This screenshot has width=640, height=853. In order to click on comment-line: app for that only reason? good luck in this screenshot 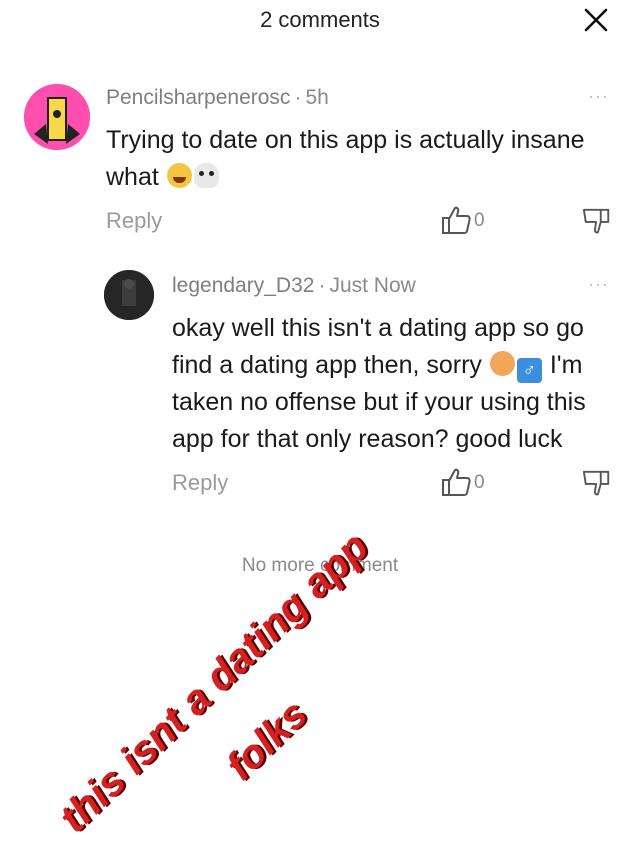, I will do `click(367, 439)`.